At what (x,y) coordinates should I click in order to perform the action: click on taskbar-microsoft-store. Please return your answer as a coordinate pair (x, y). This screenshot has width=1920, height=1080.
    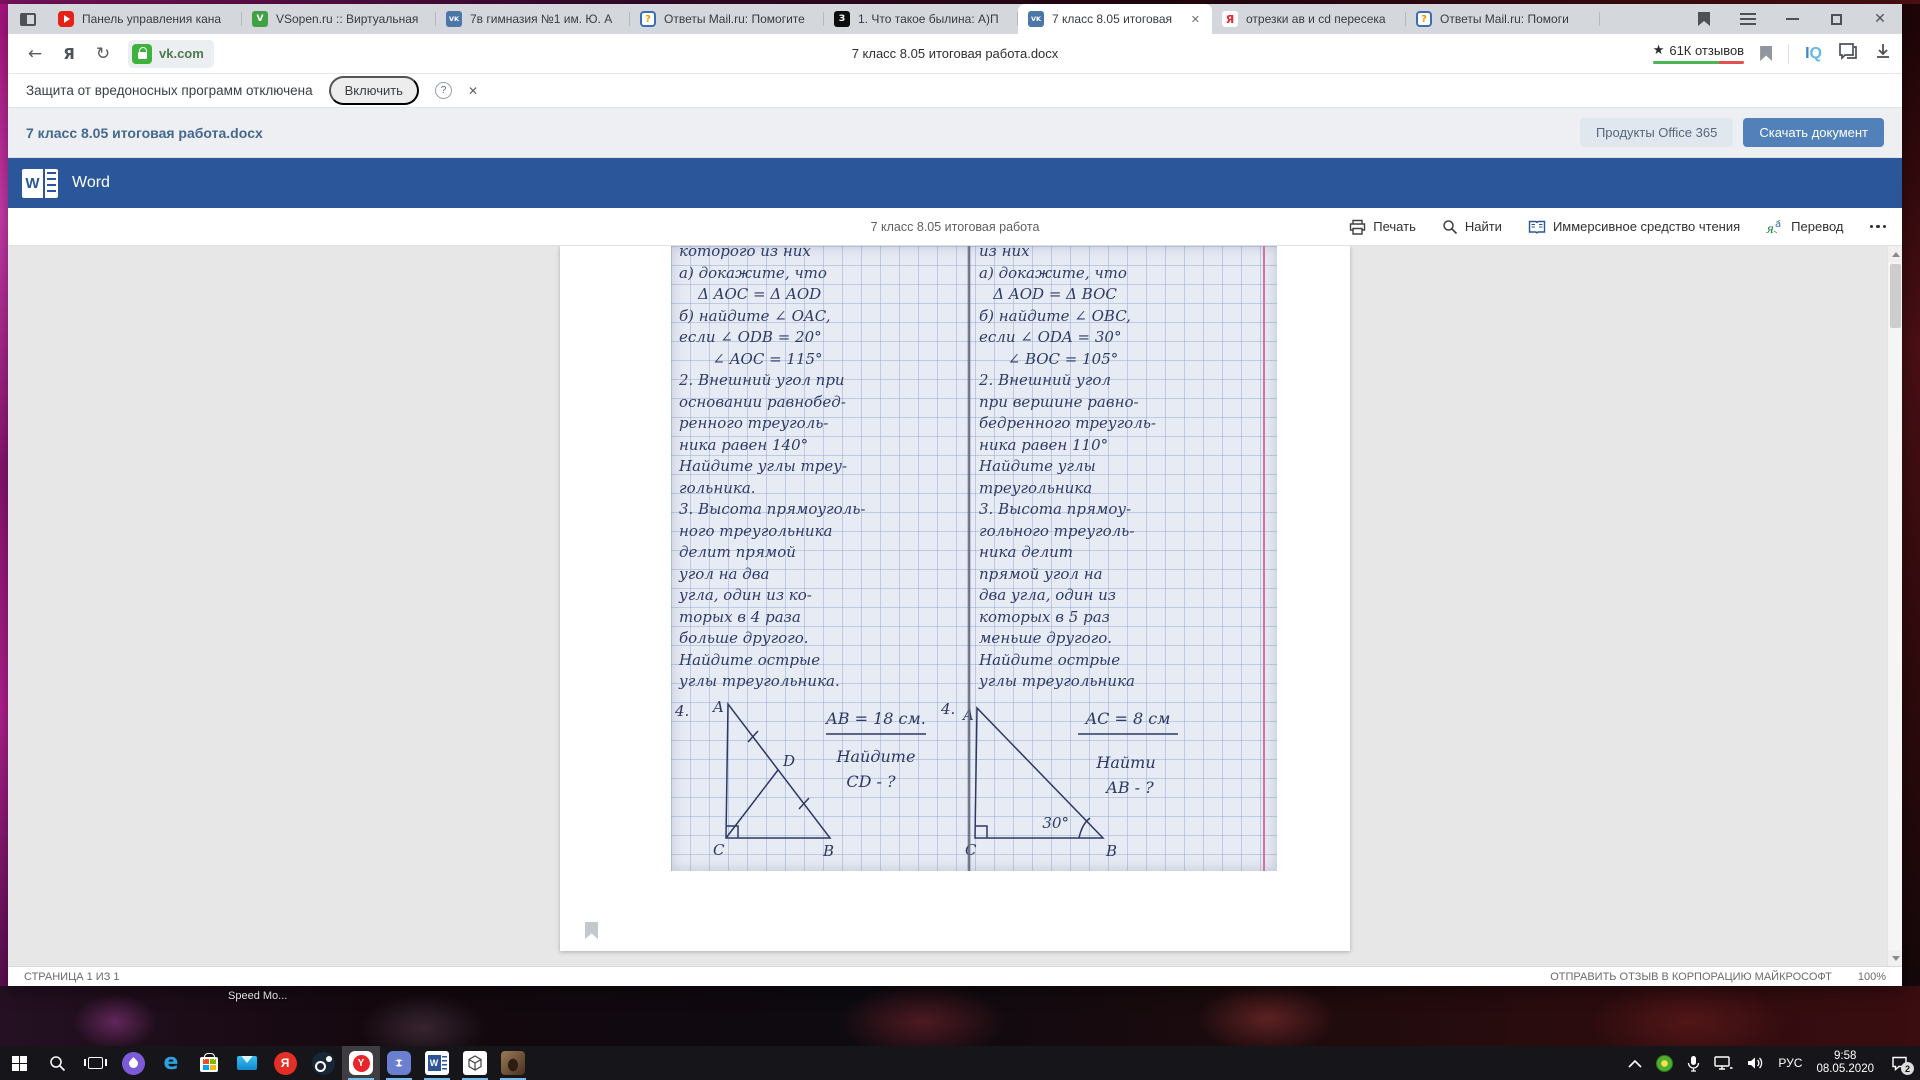
    Looking at the image, I should click on (209, 1063).